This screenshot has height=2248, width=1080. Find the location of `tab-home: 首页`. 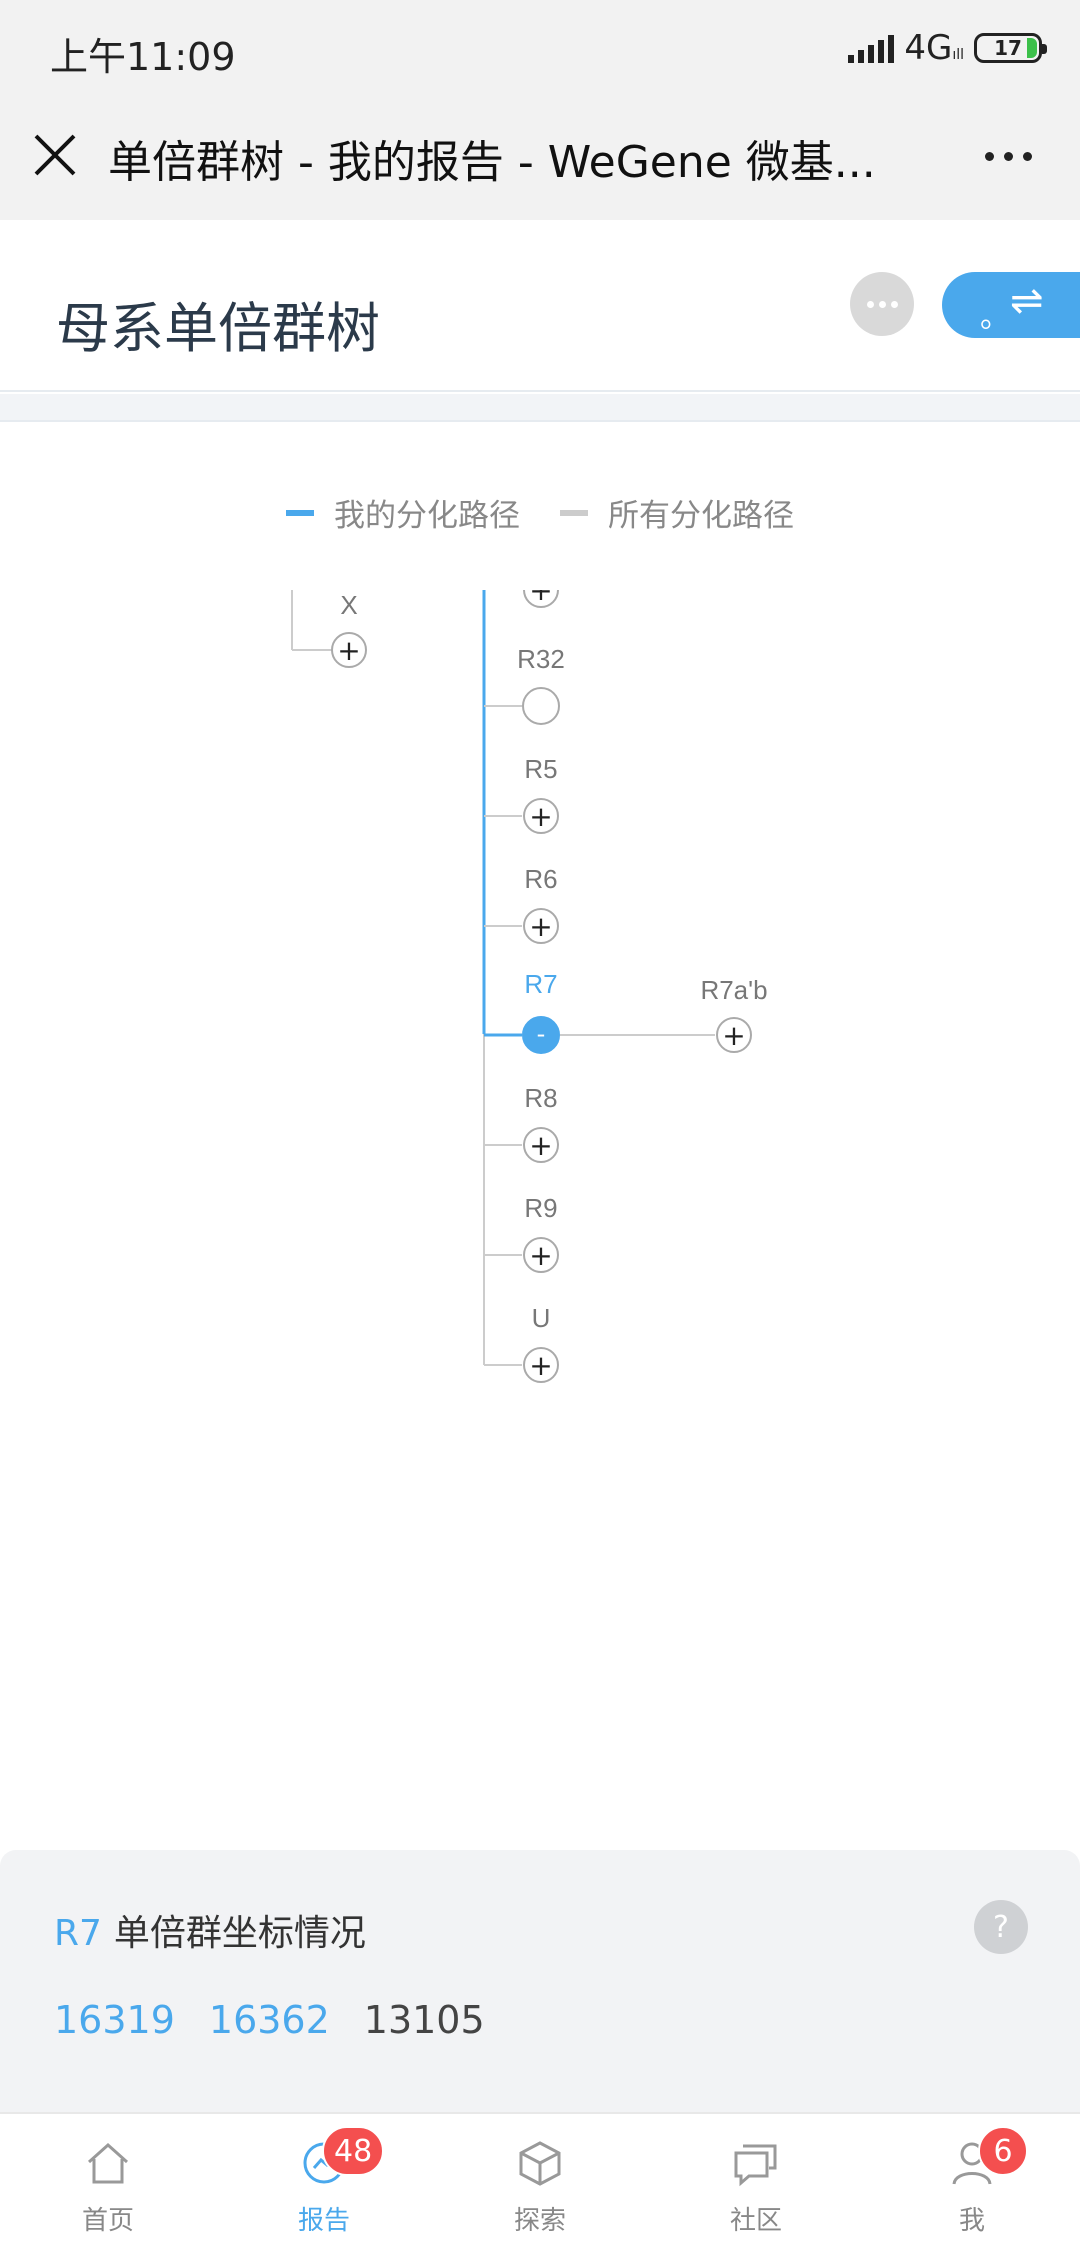

tab-home: 首页 is located at coordinates (108, 2181).